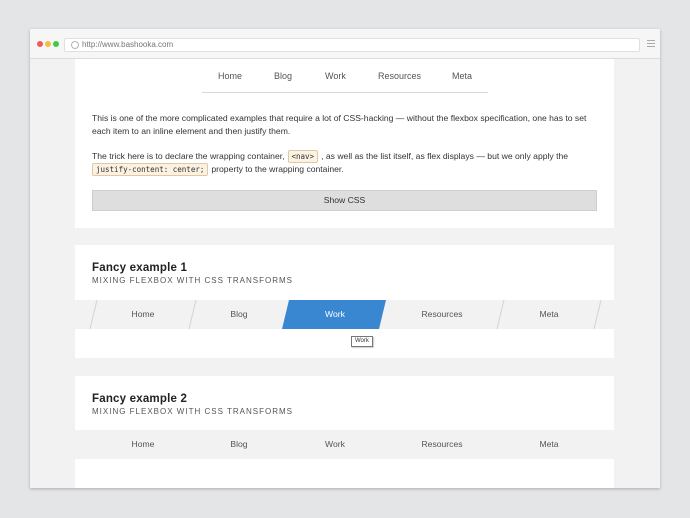 The image size is (690, 518). I want to click on intro-nav-work: Work, so click(335, 76).